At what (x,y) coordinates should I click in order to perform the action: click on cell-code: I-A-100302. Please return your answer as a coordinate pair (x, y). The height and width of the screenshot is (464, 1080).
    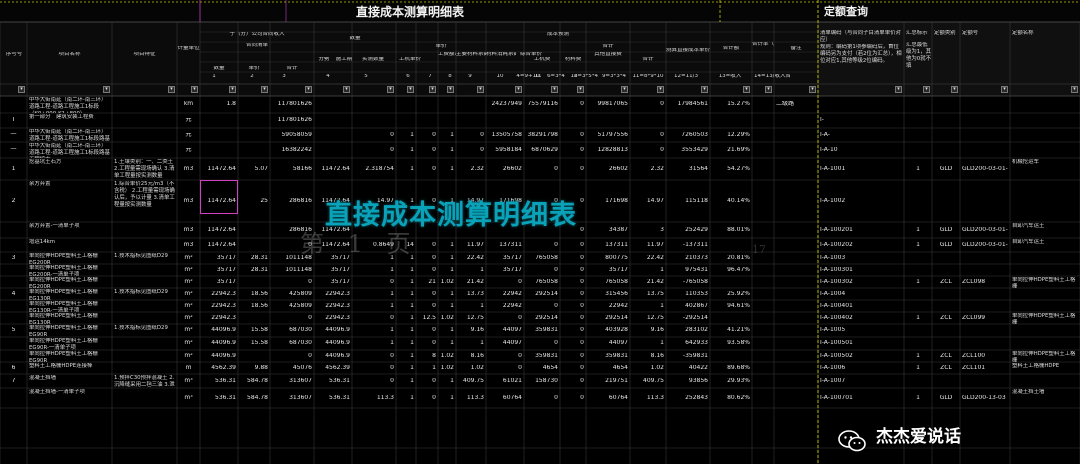
    Looking at the image, I should click on (861, 283).